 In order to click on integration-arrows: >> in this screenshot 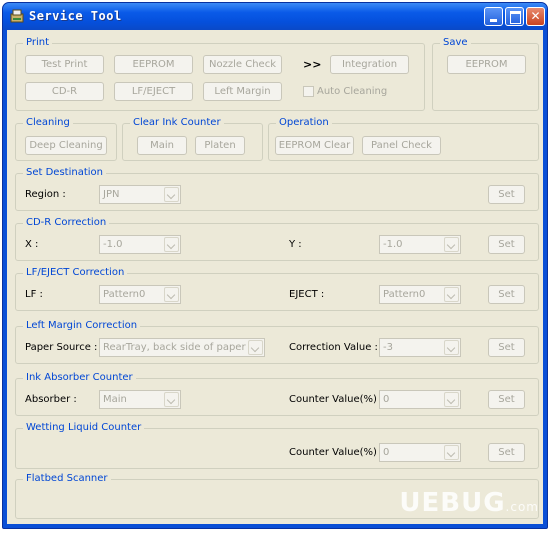, I will do `click(312, 64)`.